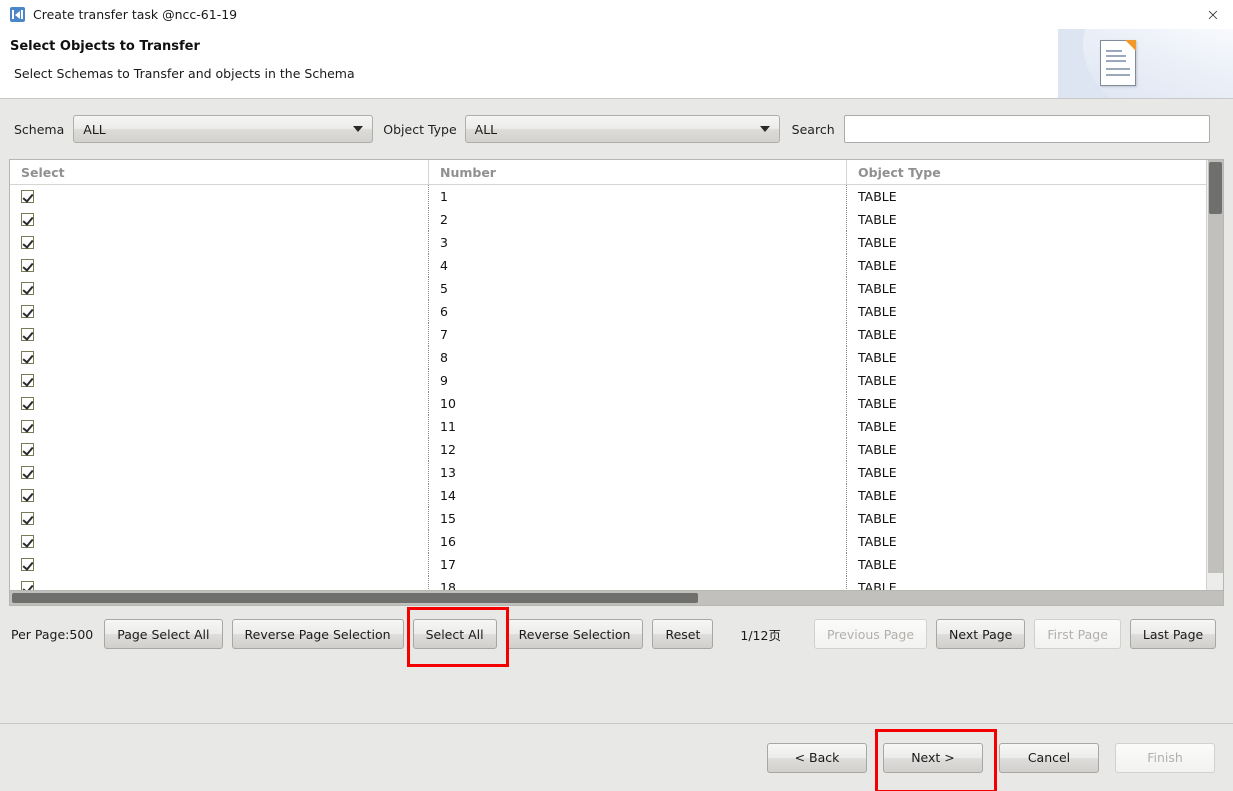  I want to click on table-row: 7 TABLE, so click(616, 334).